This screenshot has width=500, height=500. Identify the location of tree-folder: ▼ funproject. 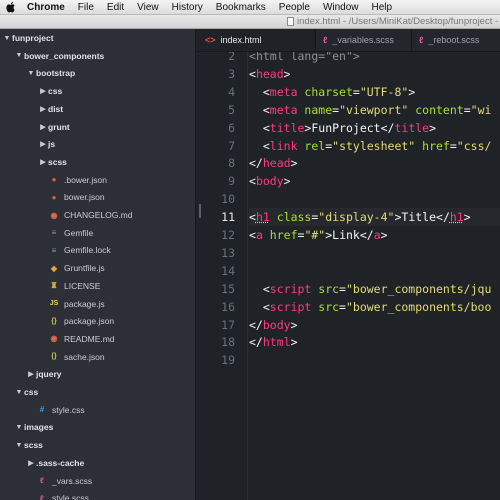
(97, 38).